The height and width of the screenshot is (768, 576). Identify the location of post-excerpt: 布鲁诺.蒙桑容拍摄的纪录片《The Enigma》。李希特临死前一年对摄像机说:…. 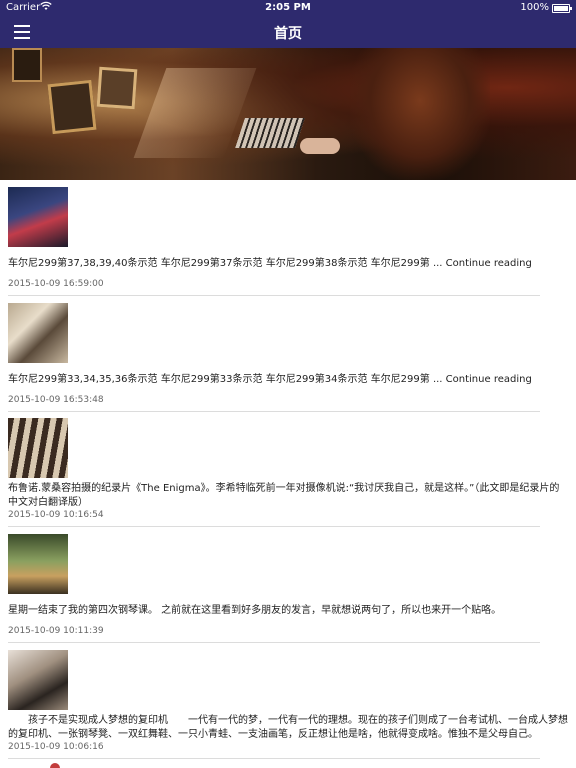
(284, 495).